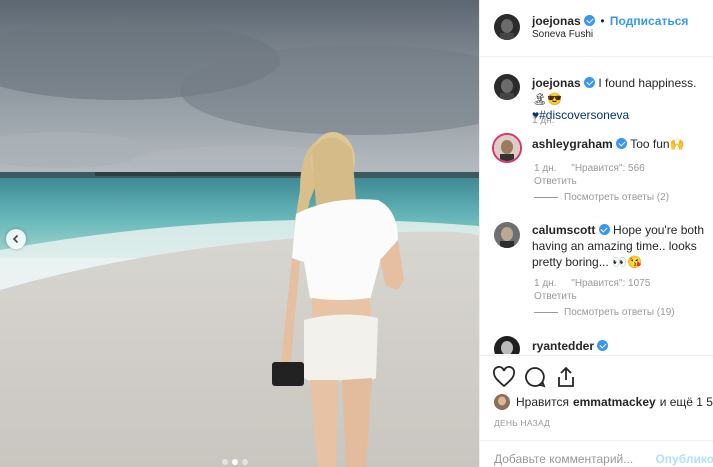 This screenshot has width=713, height=467. What do you see at coordinates (684, 459) in the screenshot?
I see `post-comment-button: Опублико` at bounding box center [684, 459].